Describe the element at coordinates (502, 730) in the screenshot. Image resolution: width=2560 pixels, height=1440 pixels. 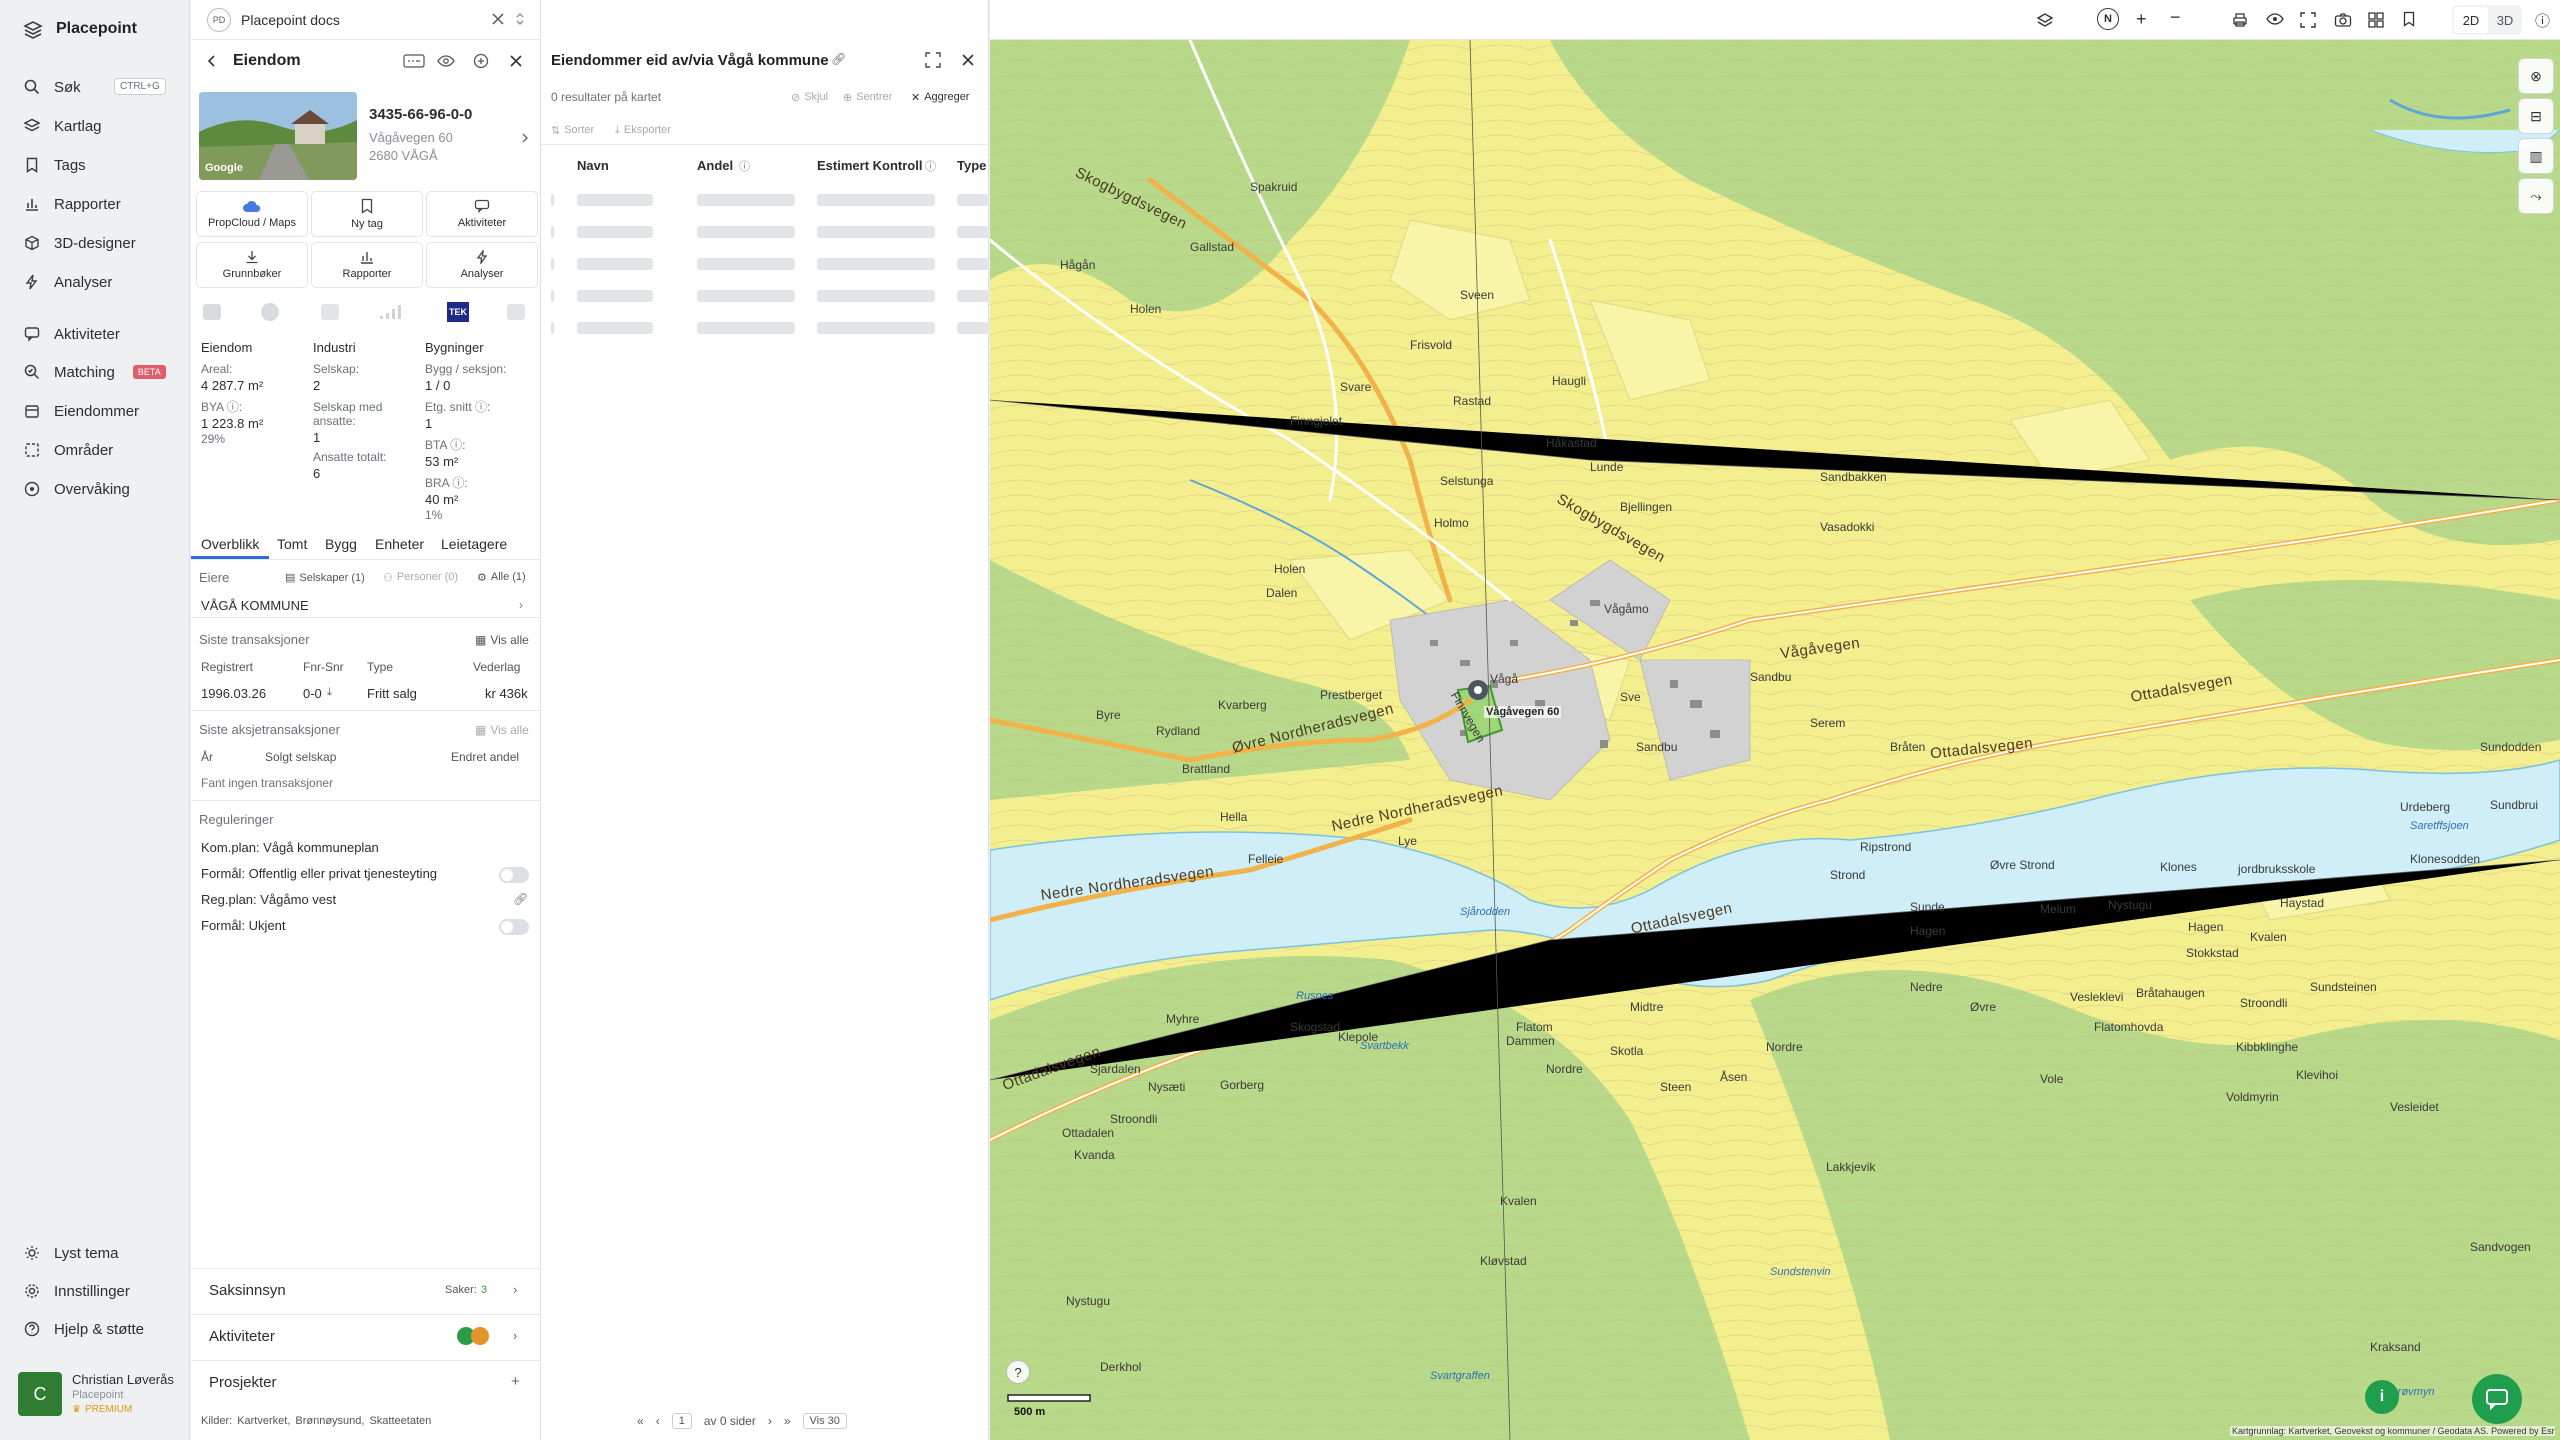
I see `show-all-share-tx: ▦ Vis alle` at that location.